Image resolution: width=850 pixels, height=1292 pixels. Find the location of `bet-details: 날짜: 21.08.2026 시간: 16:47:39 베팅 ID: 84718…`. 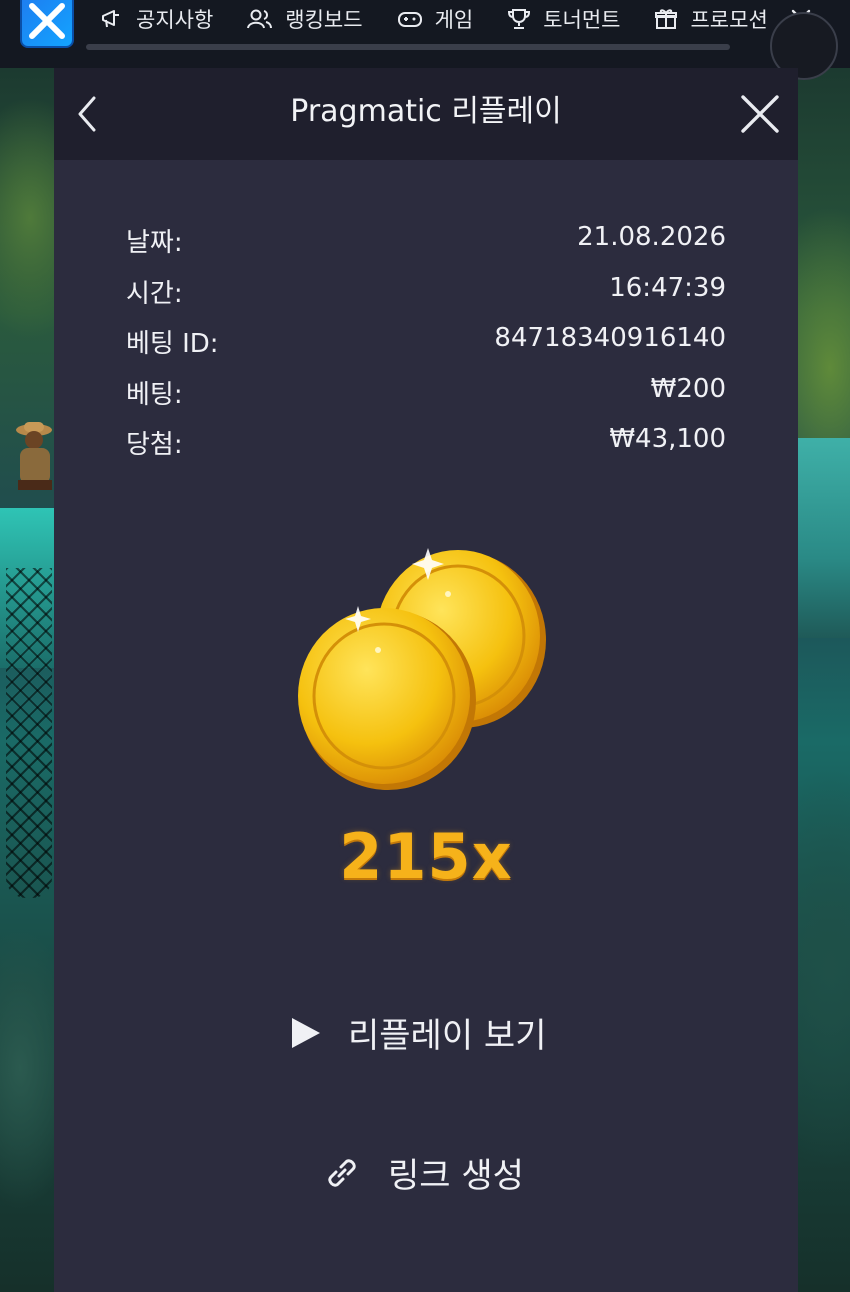

bet-details: 날짜: 21.08.2026 시간: 16:47:39 베팅 ID: 84718… is located at coordinates (426, 348).